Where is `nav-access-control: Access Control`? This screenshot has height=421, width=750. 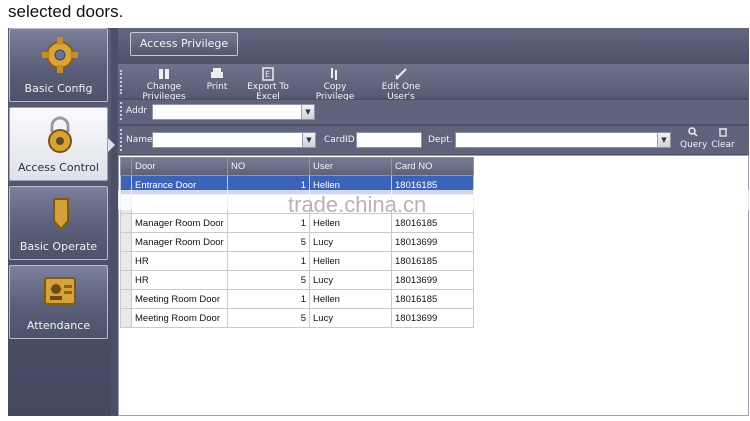
nav-access-control: Access Control is located at coordinates (62, 144).